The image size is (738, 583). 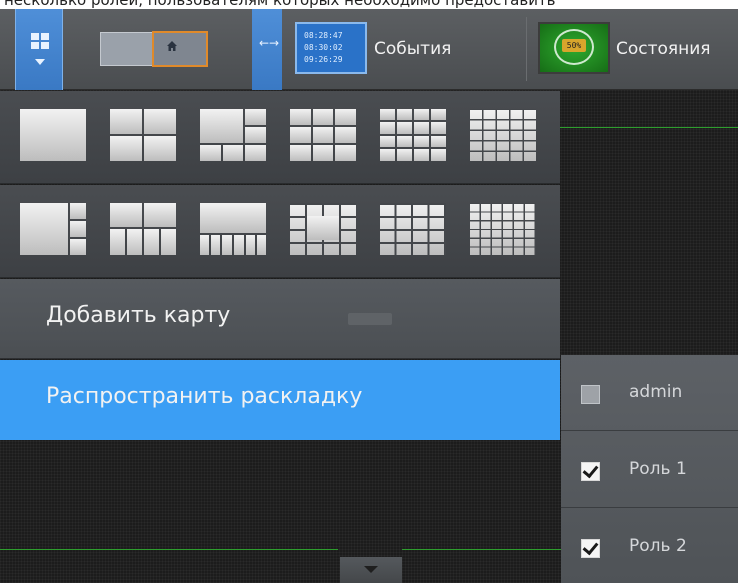 What do you see at coordinates (143, 135) in the screenshot?
I see `layout-2x2` at bounding box center [143, 135].